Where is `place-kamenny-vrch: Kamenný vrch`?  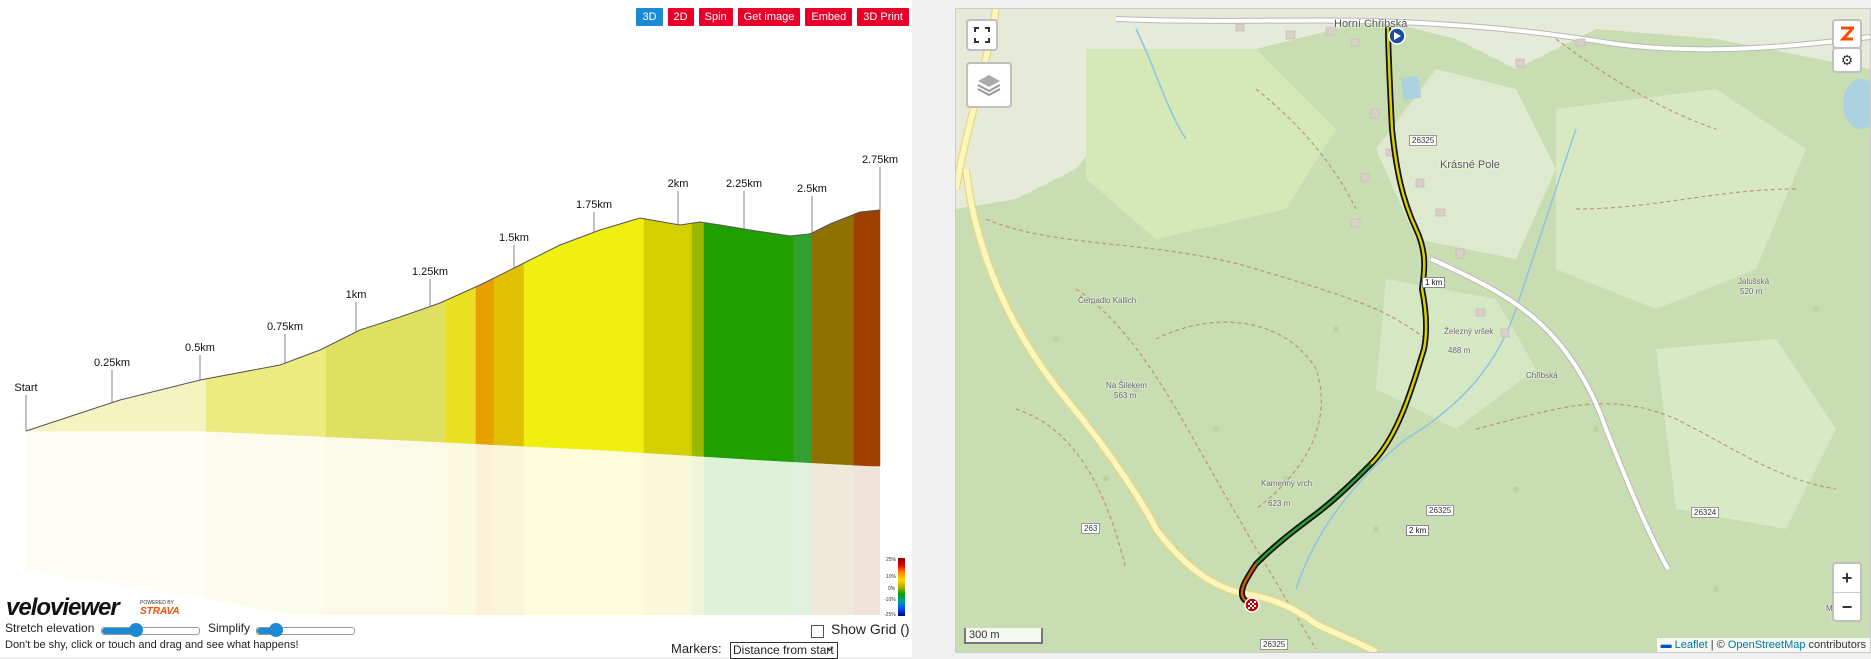
place-kamenny-vrch: Kamenný vrch is located at coordinates (1287, 483).